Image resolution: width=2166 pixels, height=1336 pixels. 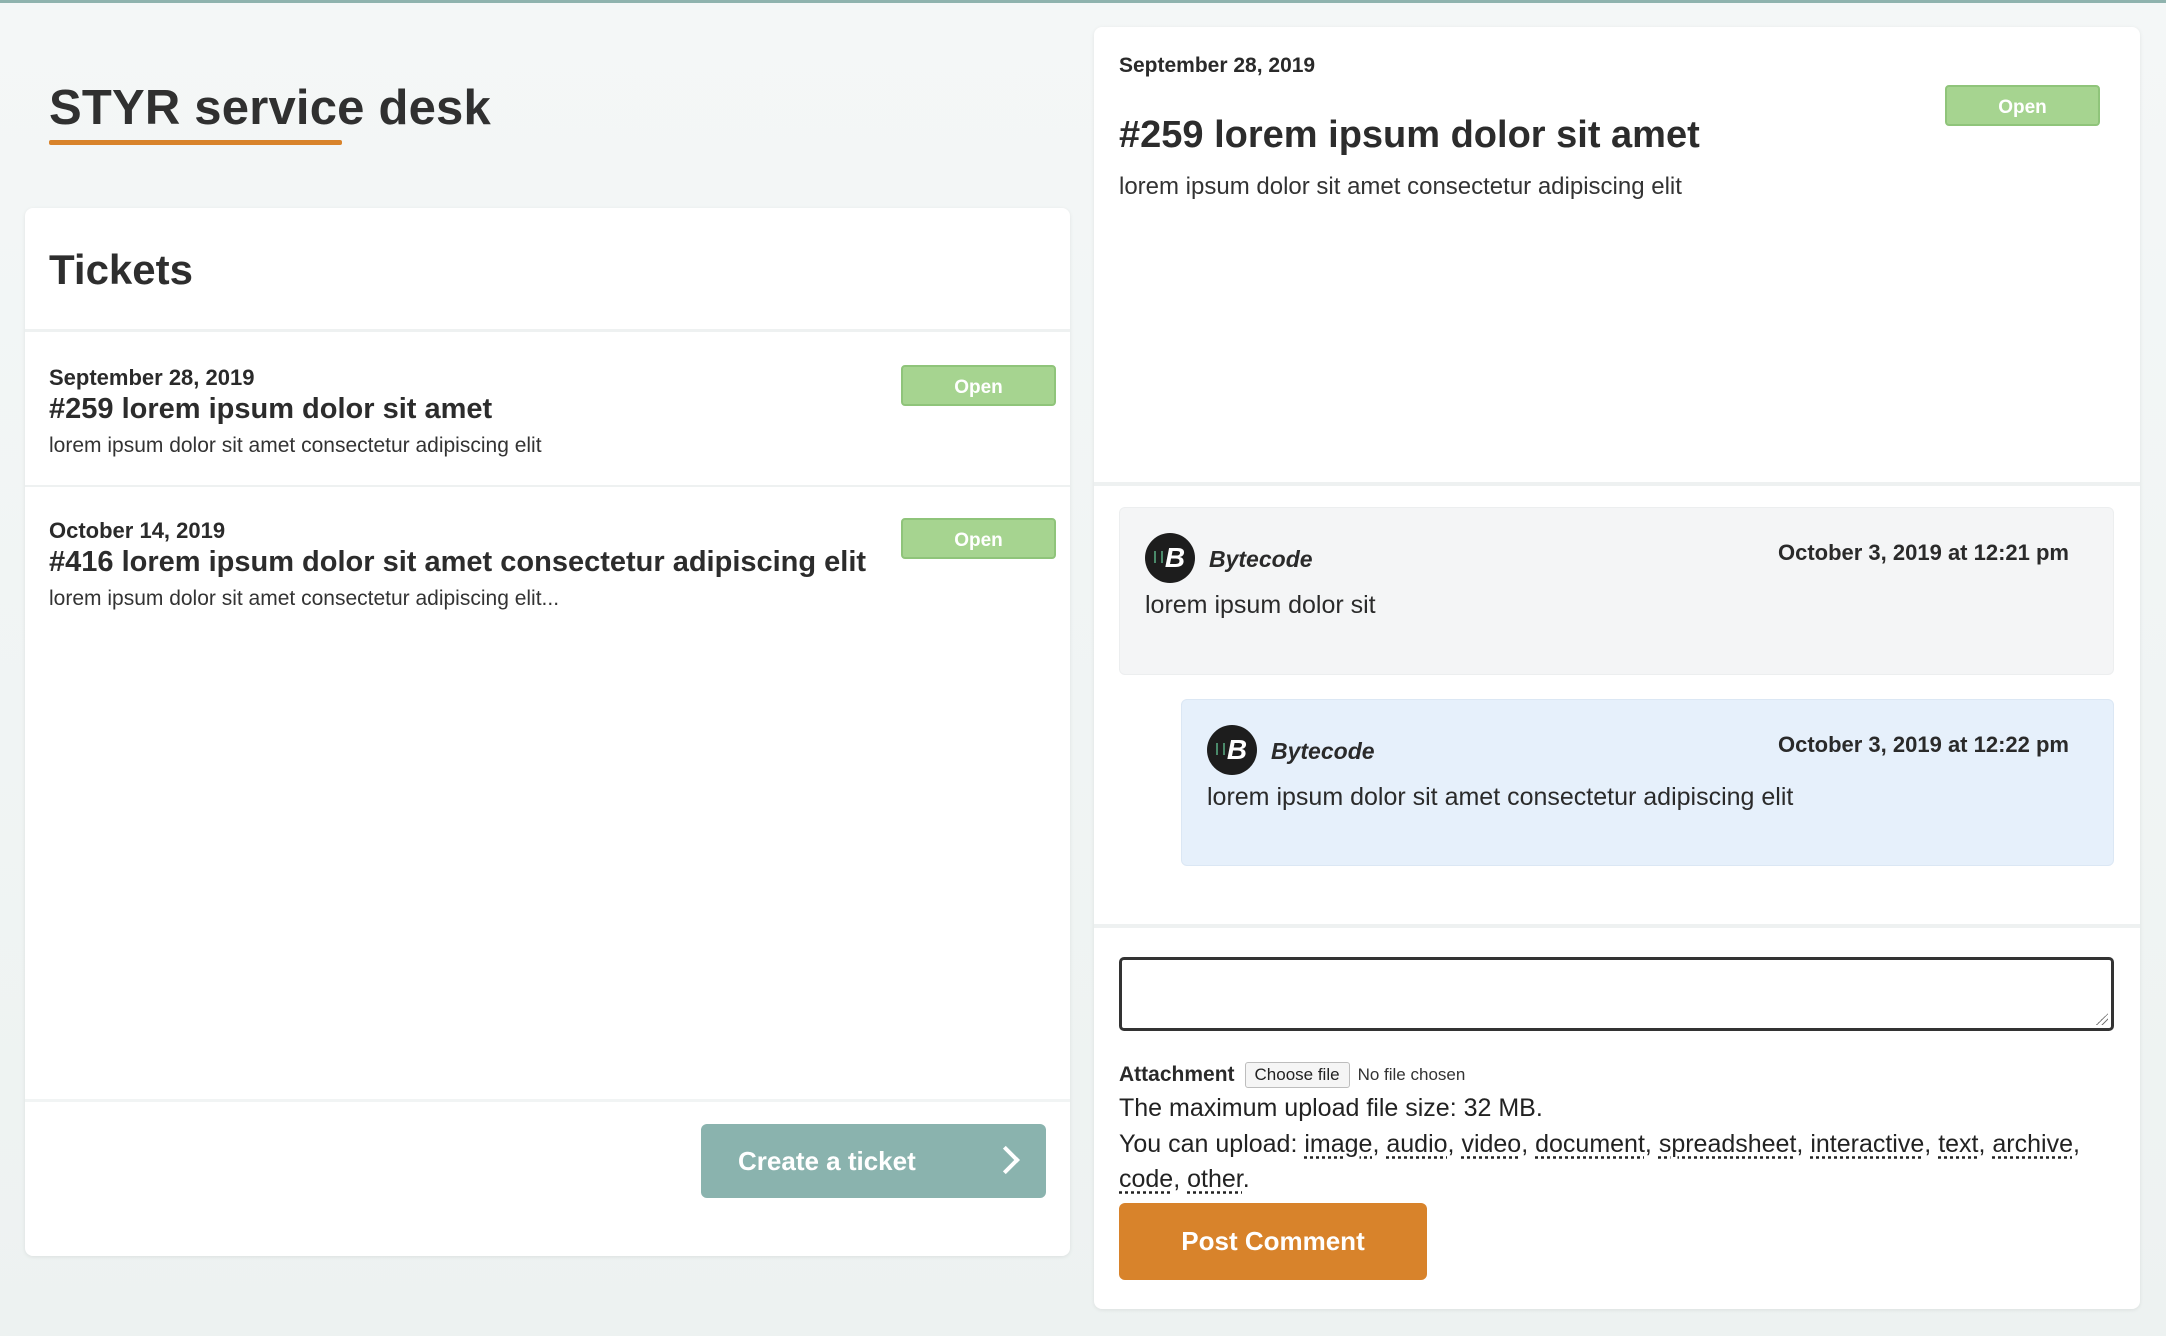 I want to click on top-rule, so click(x=1083, y=1).